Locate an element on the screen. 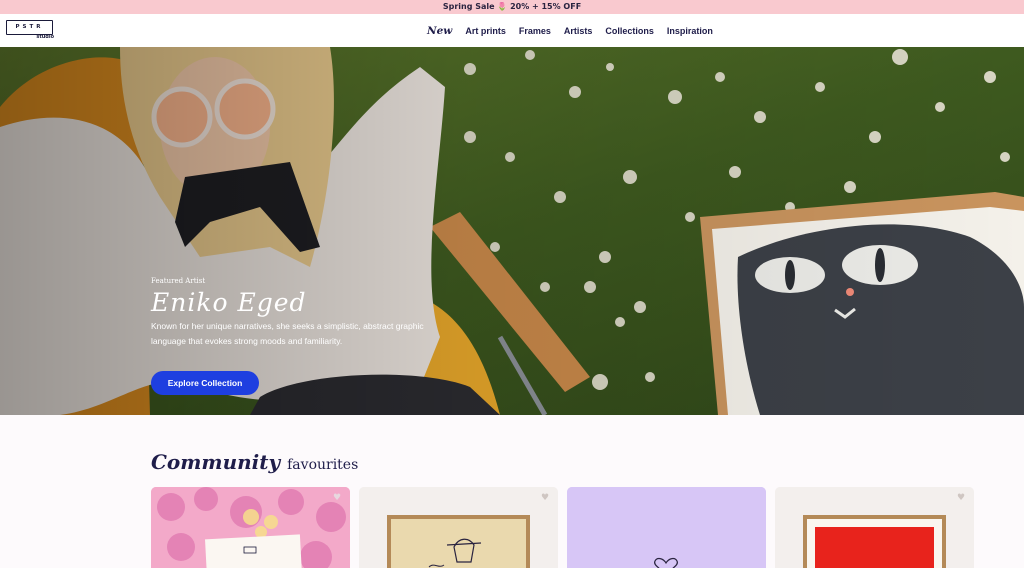 The height and width of the screenshot is (568, 1024). logo: PSTR studio is located at coordinates (30, 30).